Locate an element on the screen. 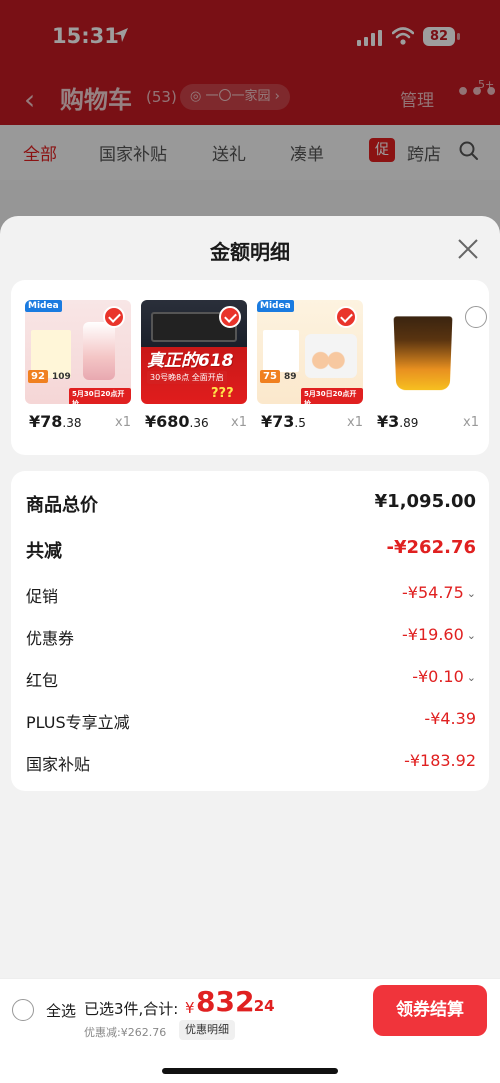 The height and width of the screenshot is (1083, 500). product-item: 真正的618 30号晚8点 全面开启 ??? ¥680.36 x1 is located at coordinates (194, 368).